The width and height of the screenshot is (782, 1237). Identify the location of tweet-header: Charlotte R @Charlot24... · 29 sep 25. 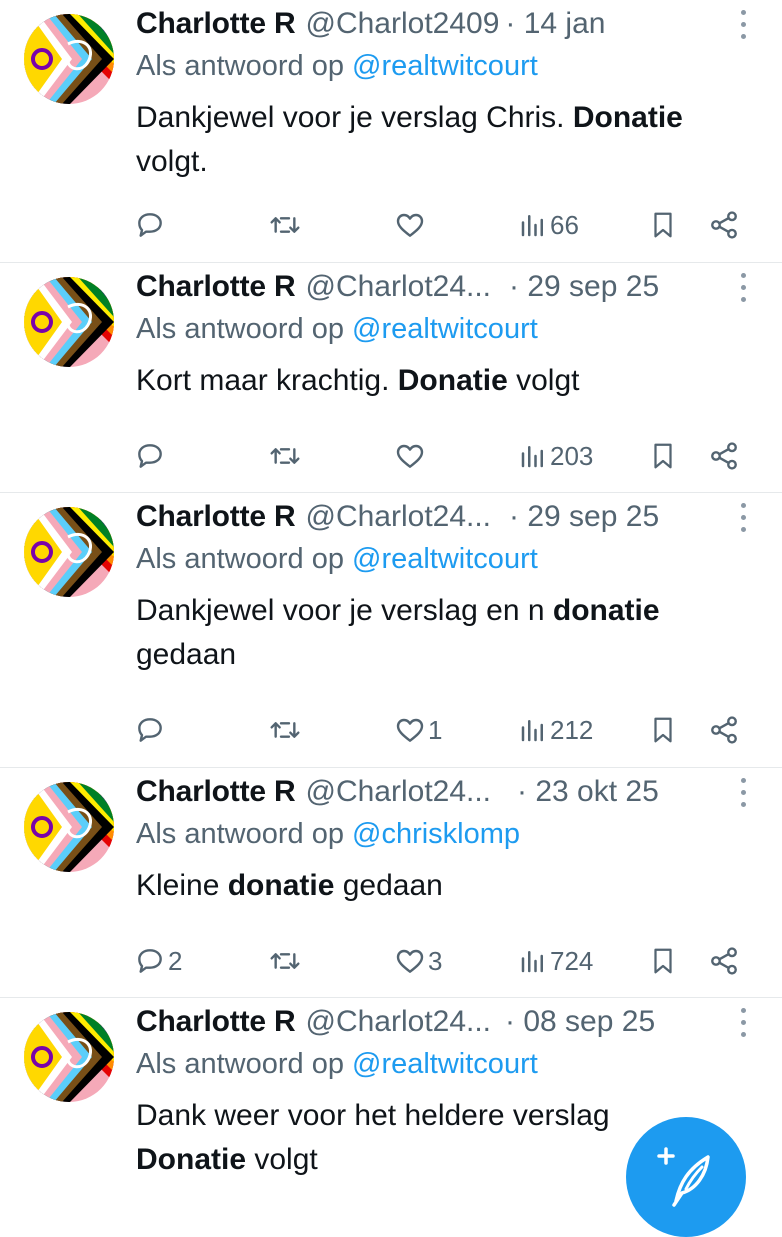
(429, 287).